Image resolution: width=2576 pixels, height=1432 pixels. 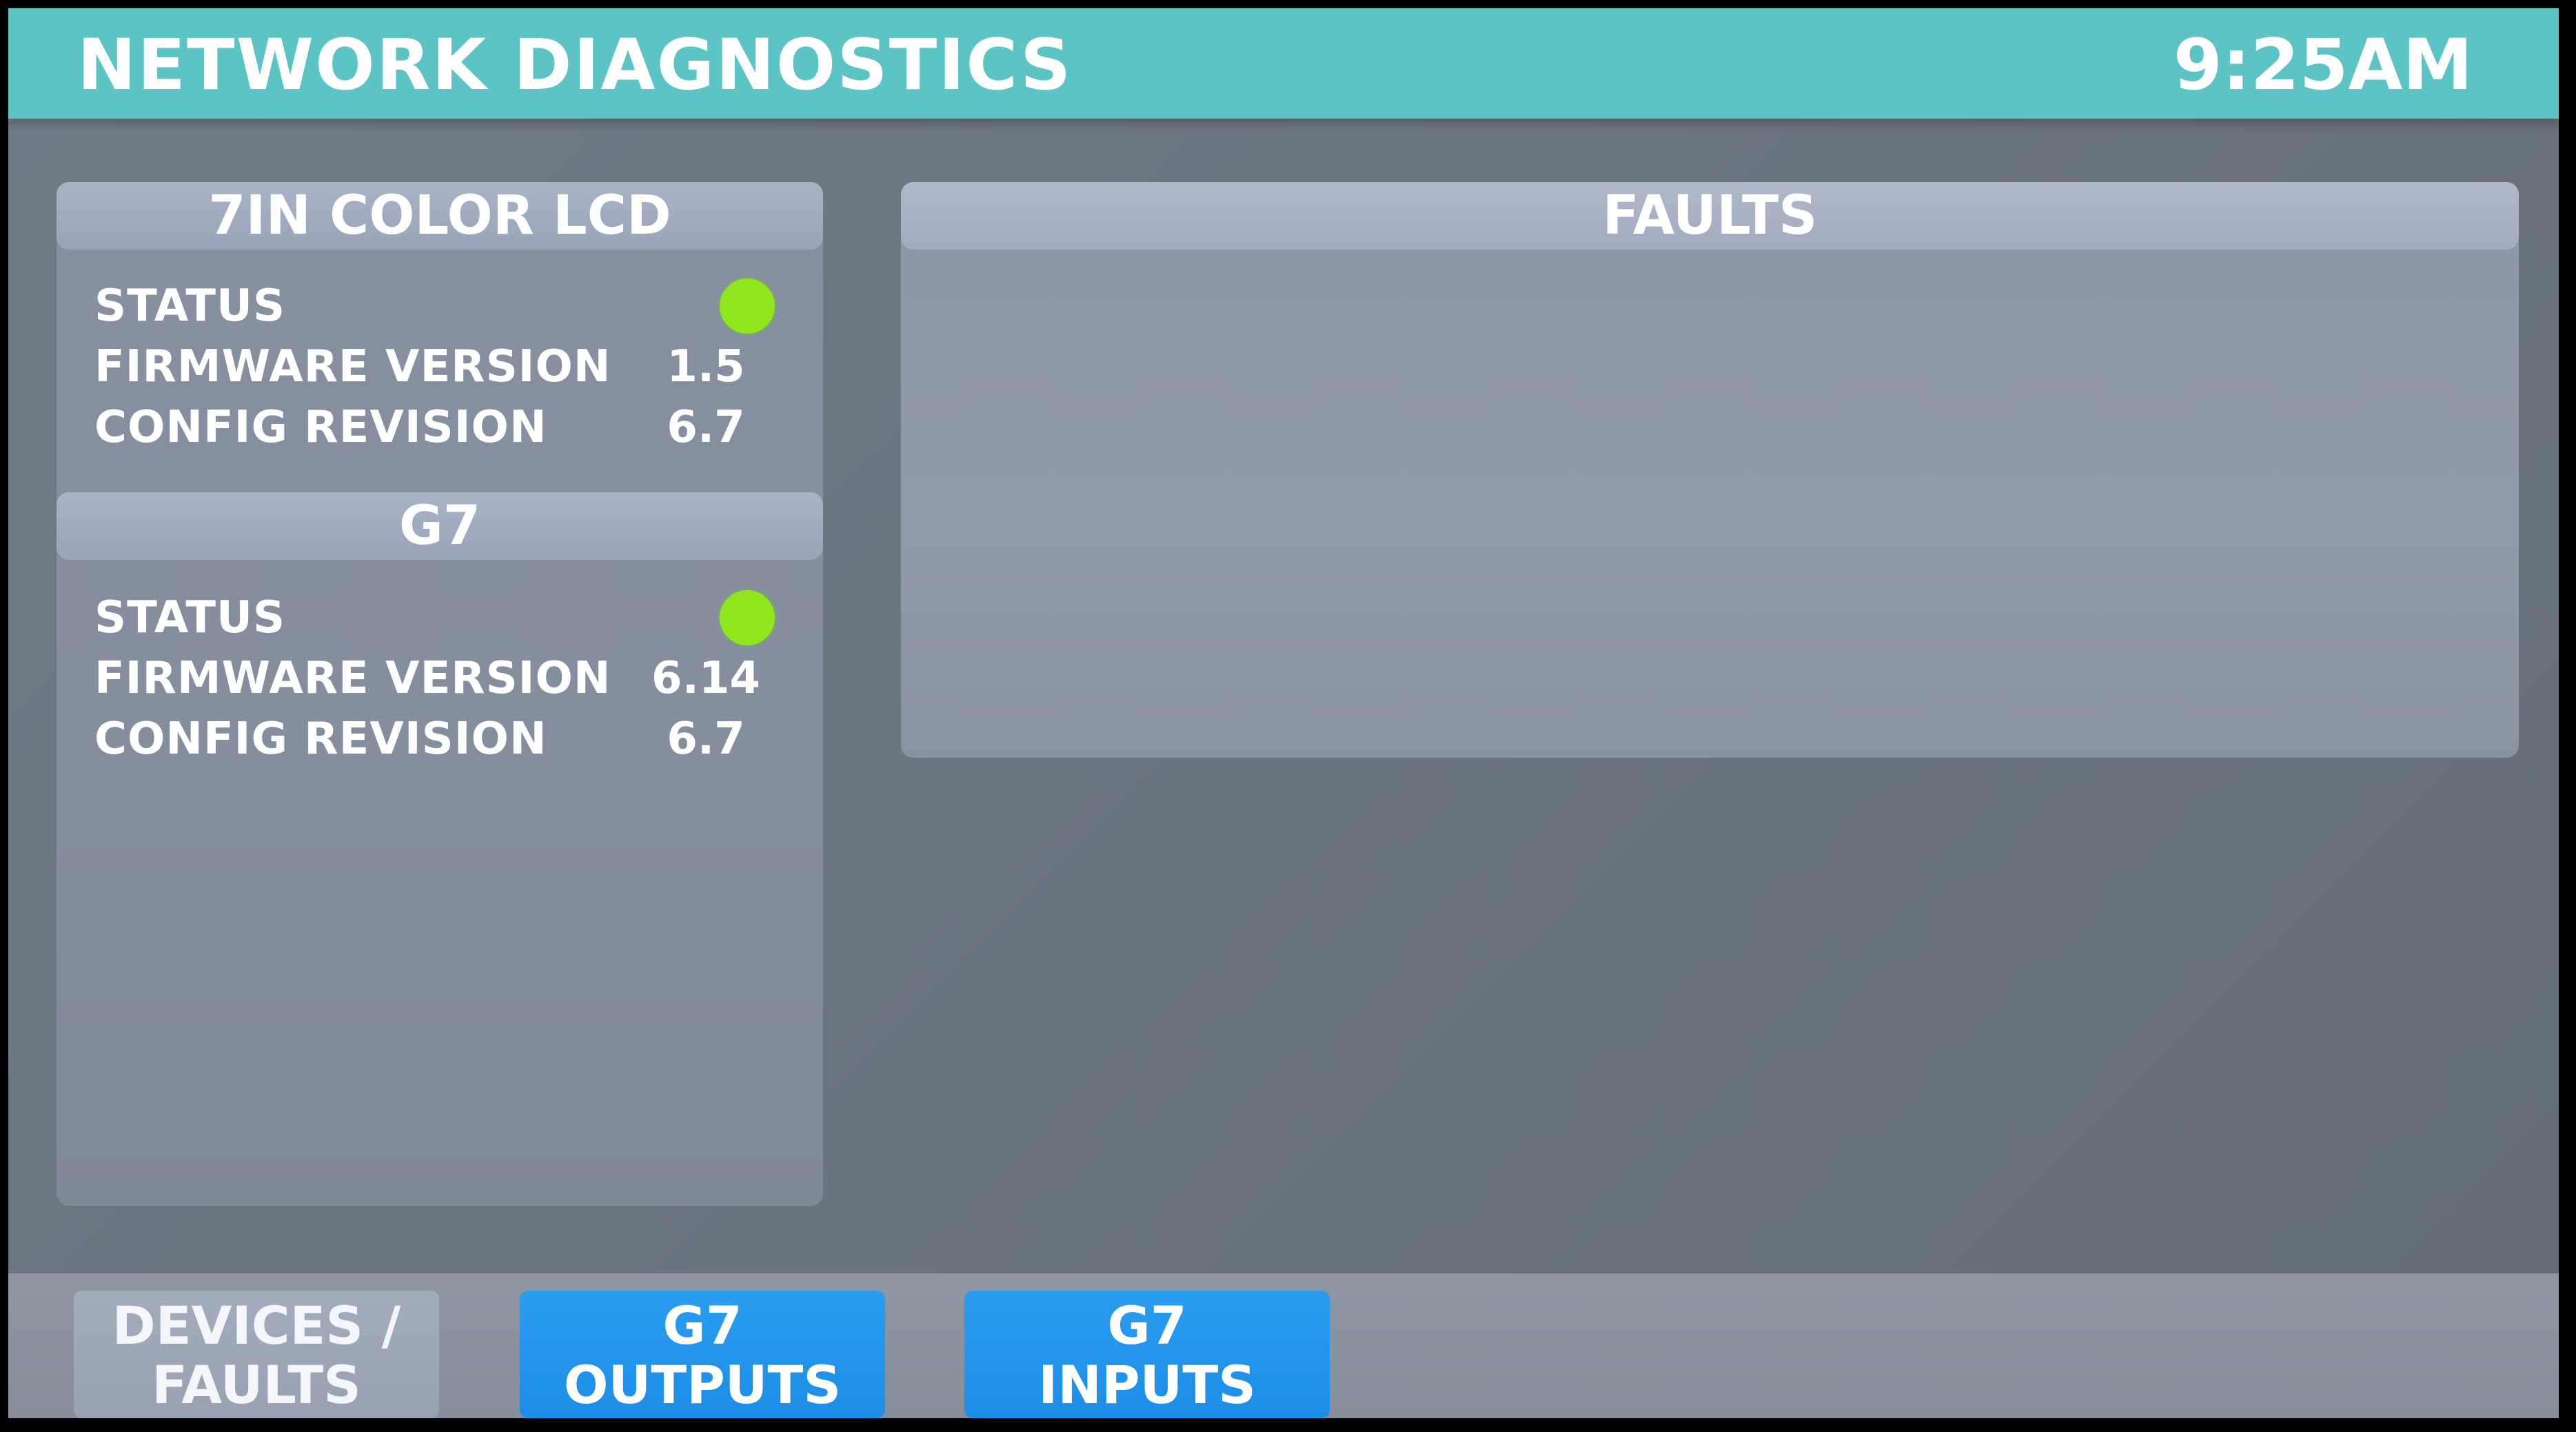 I want to click on firmware-version-value: 6.14, so click(x=705, y=678).